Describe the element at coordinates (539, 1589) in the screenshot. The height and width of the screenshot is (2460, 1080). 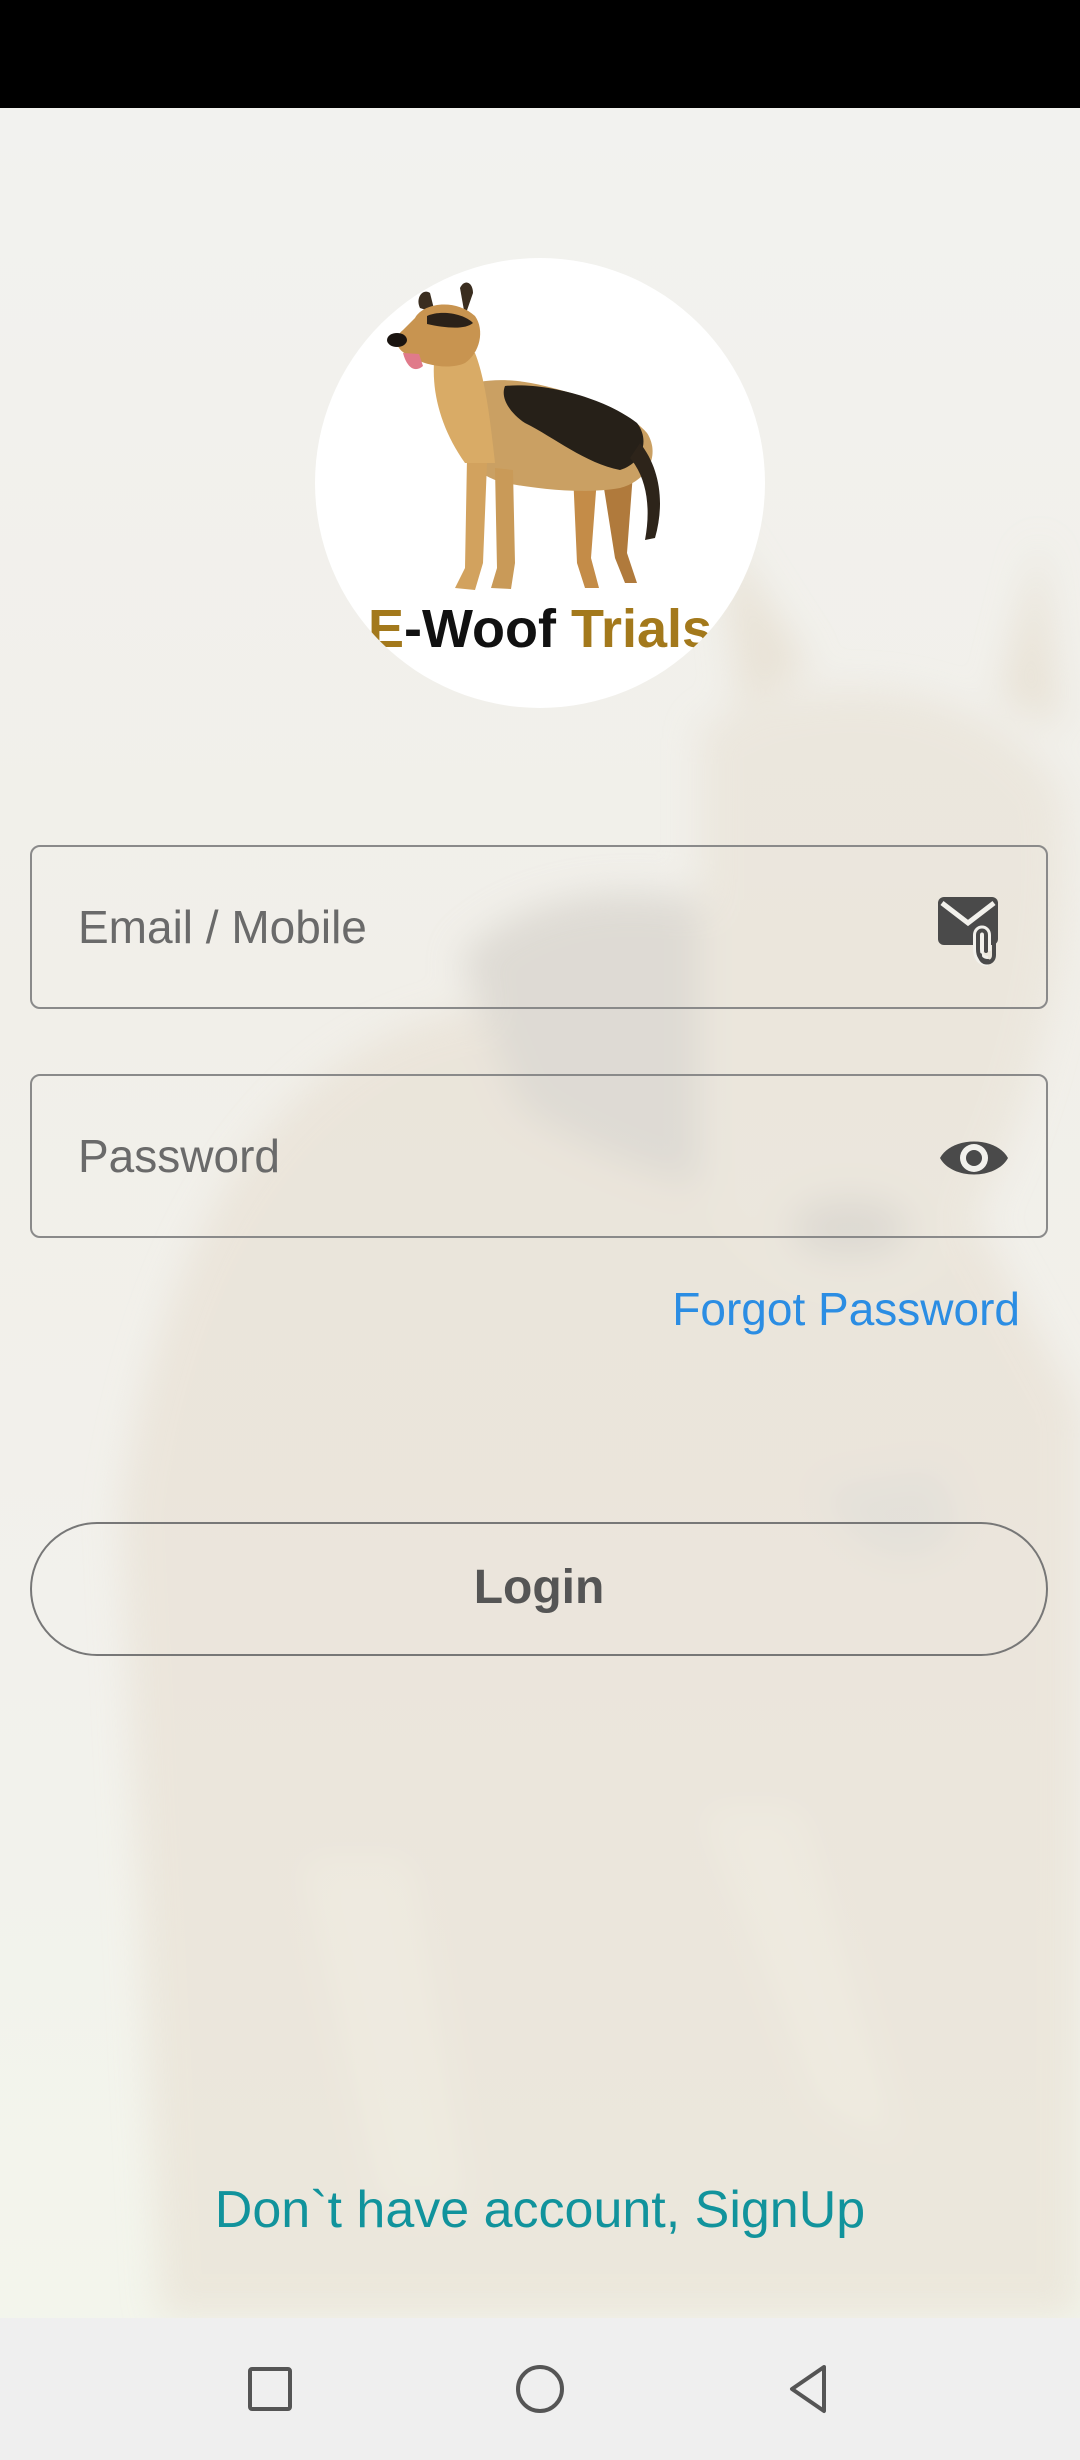
I see `login-button: Login` at that location.